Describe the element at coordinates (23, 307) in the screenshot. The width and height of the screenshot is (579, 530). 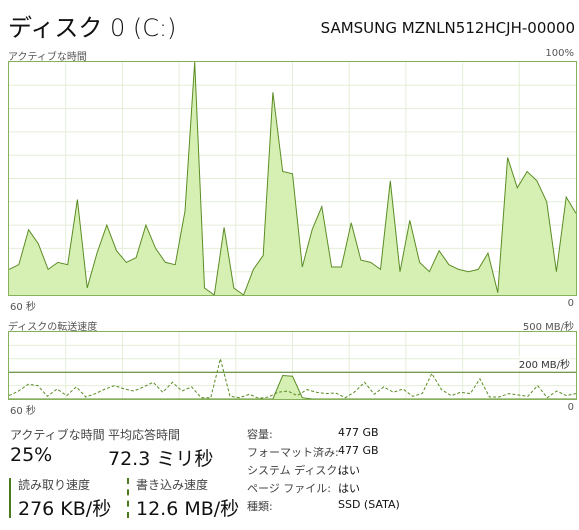
I see `active-time-x-left-label: 60 秒` at that location.